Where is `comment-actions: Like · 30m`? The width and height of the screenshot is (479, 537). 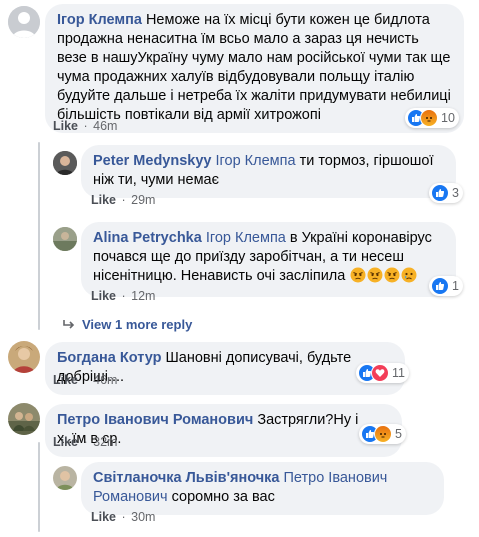 comment-actions: Like · 30m is located at coordinates (123, 517).